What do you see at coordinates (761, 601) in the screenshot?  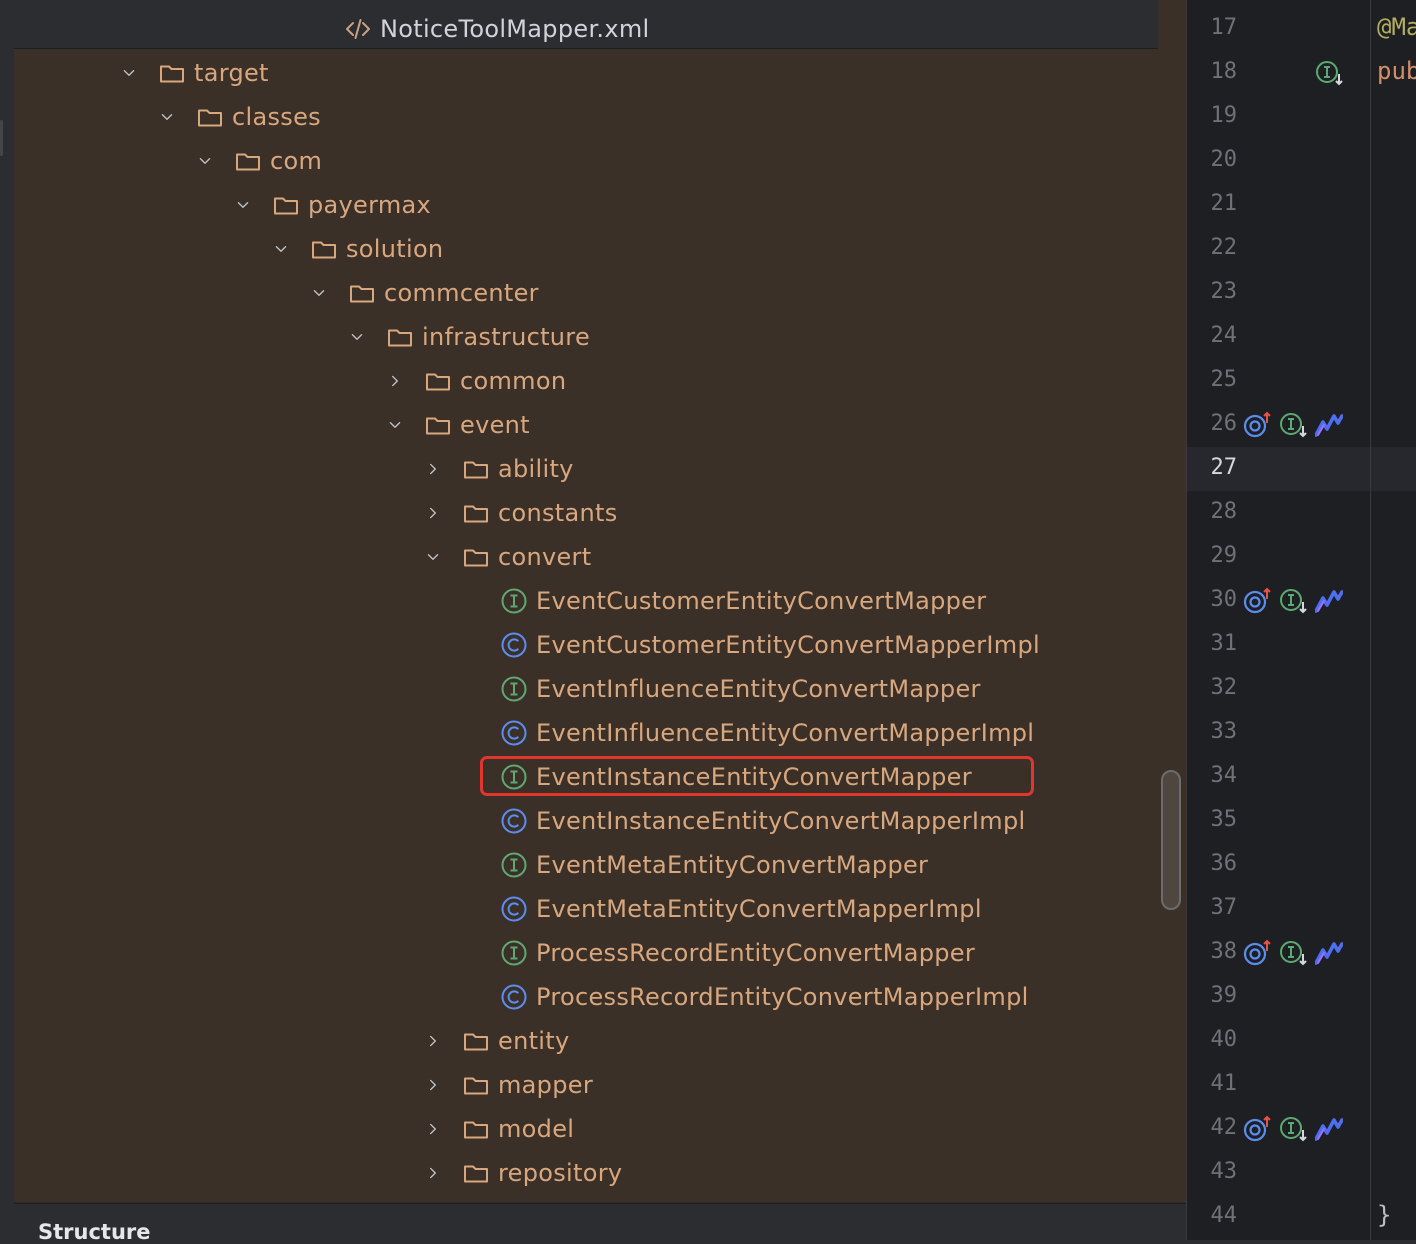 I see `tree-item-label: EventCustomerEntityConvertMapper` at bounding box center [761, 601].